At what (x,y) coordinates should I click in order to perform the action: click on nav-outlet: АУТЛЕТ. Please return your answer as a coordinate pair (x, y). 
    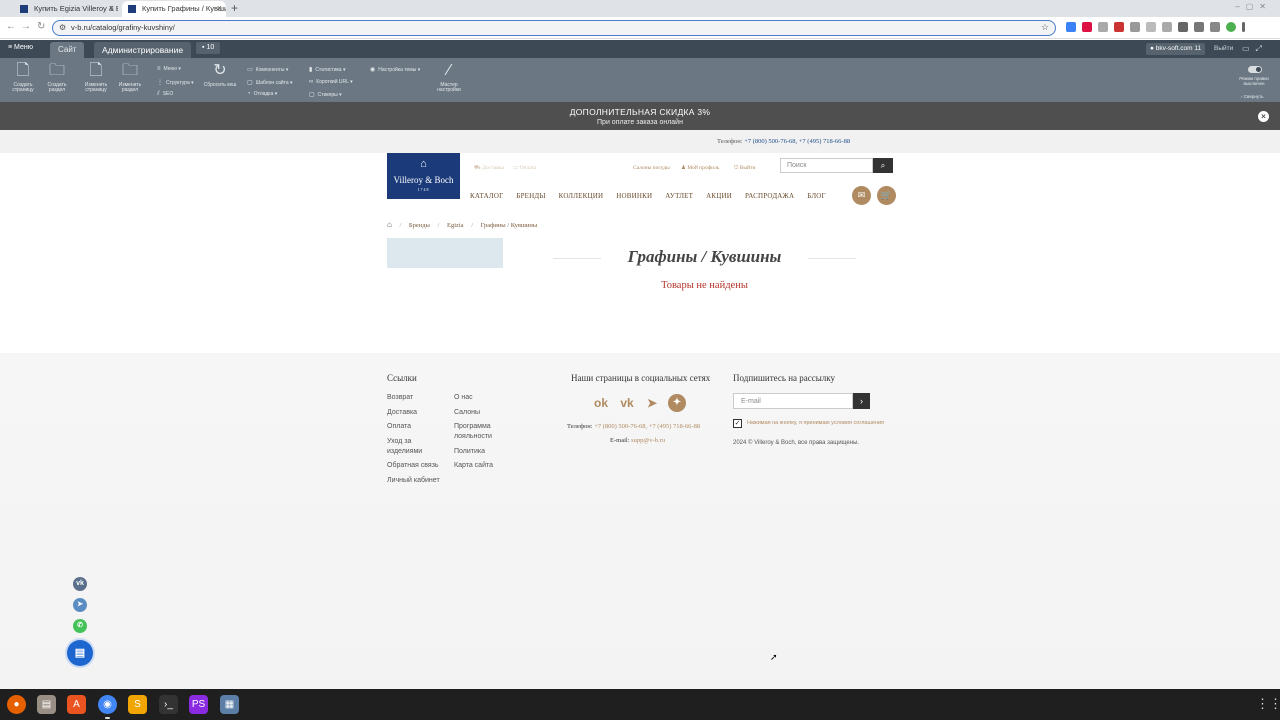
    Looking at the image, I should click on (679, 196).